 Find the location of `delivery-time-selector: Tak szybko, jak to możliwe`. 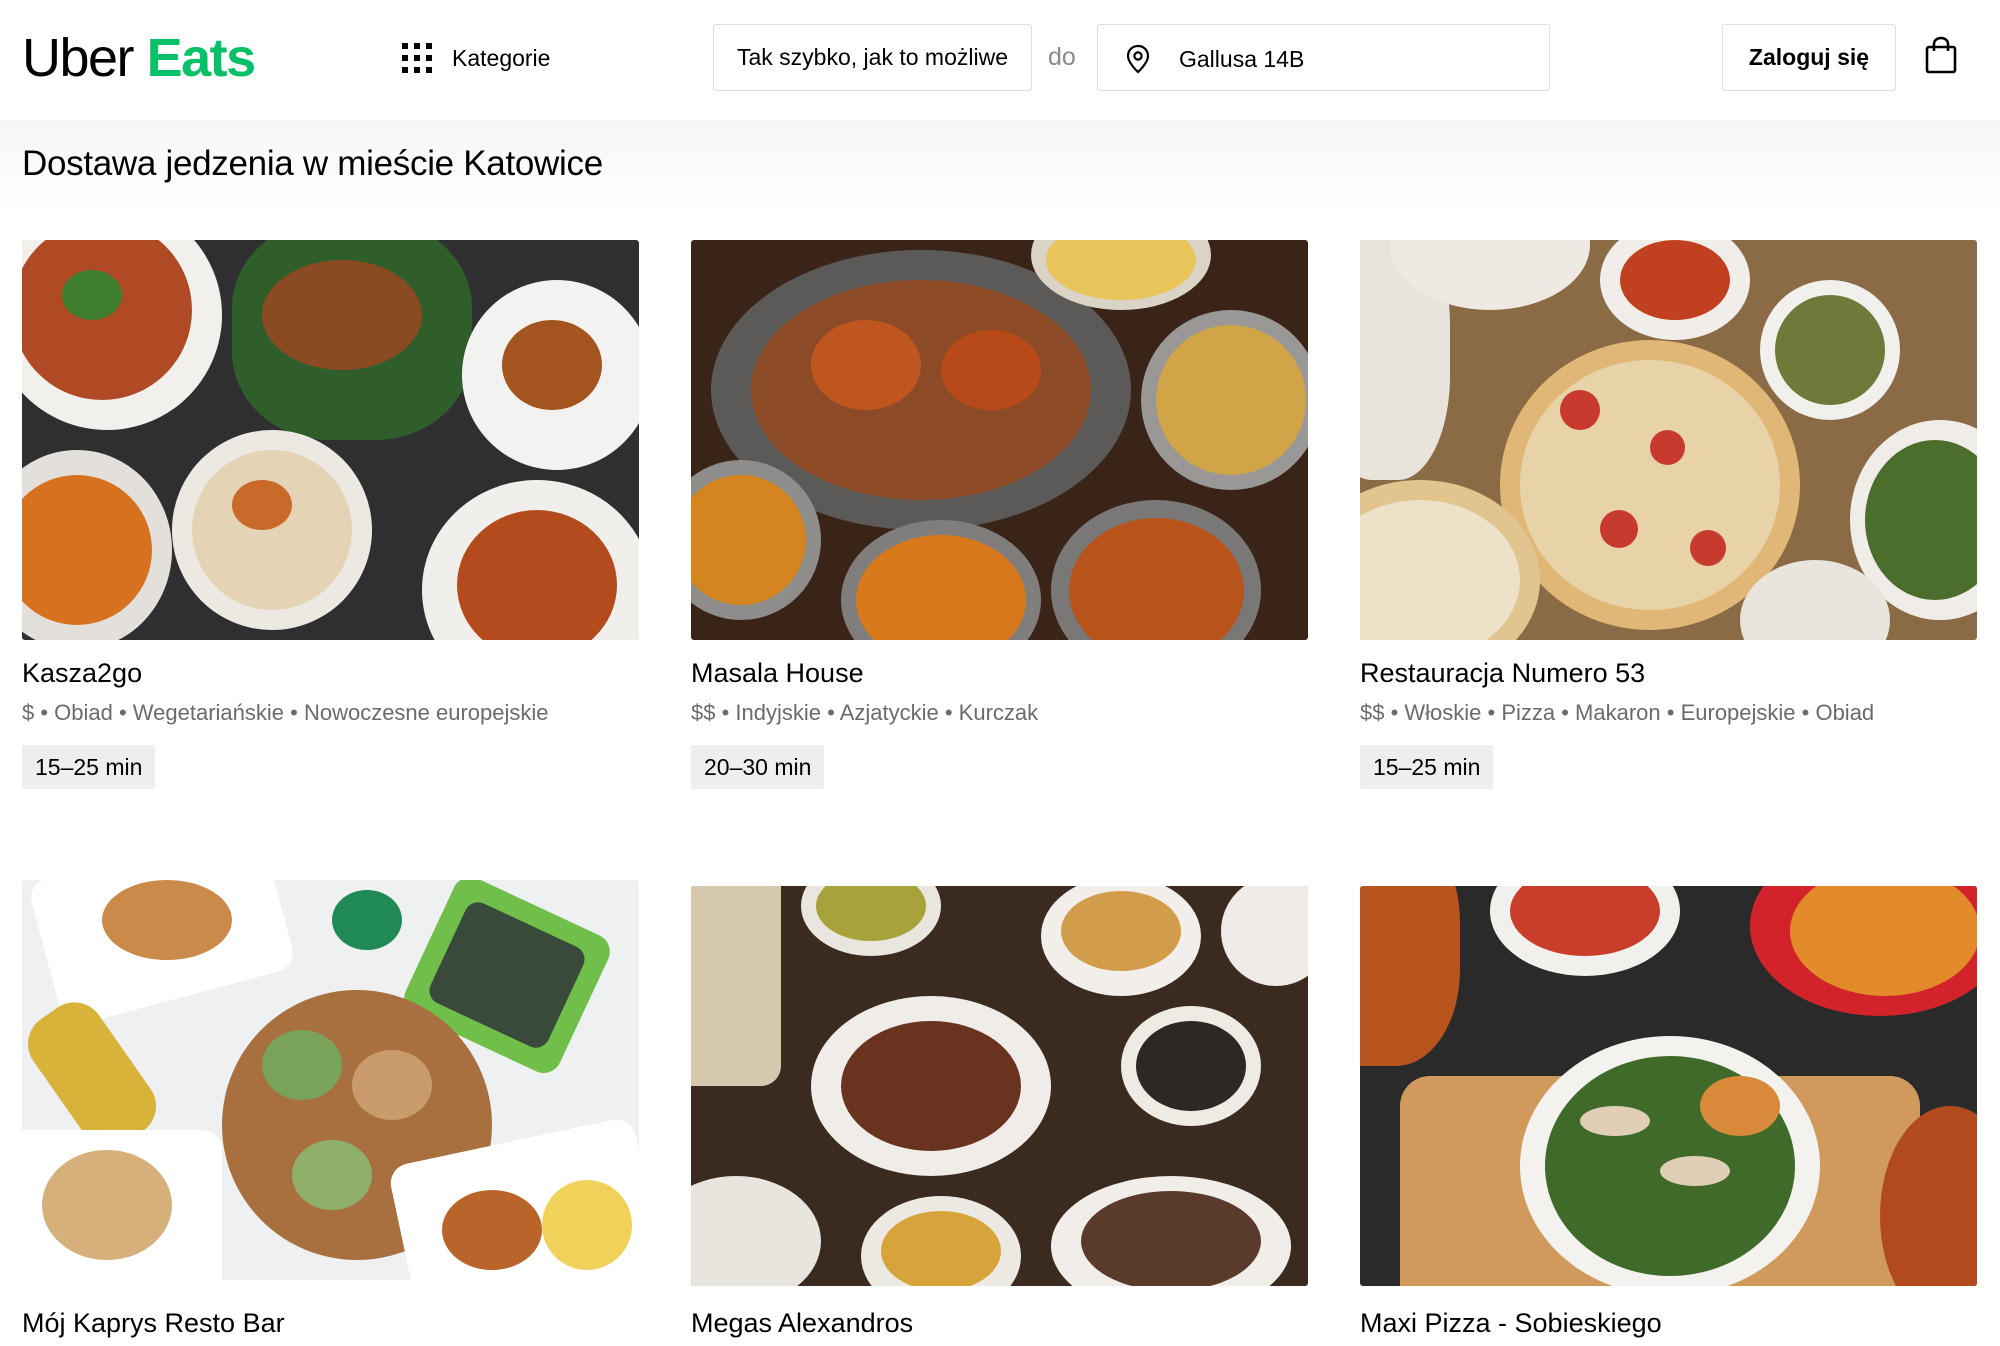

delivery-time-selector: Tak szybko, jak to możliwe is located at coordinates (872, 57).